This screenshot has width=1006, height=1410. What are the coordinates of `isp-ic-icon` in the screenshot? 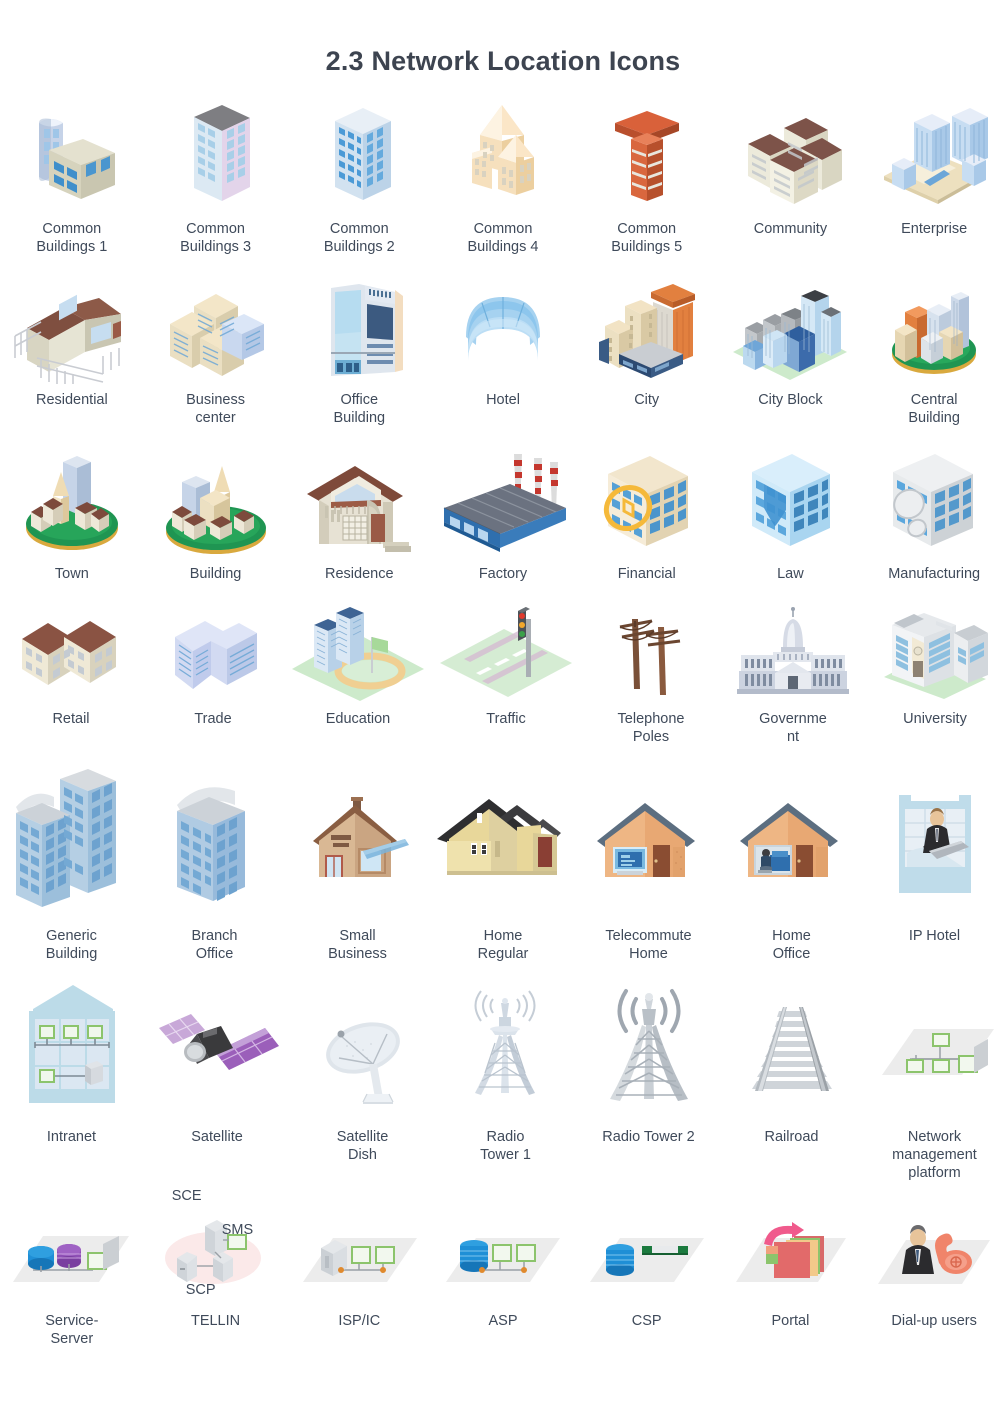 It's located at (359, 1252).